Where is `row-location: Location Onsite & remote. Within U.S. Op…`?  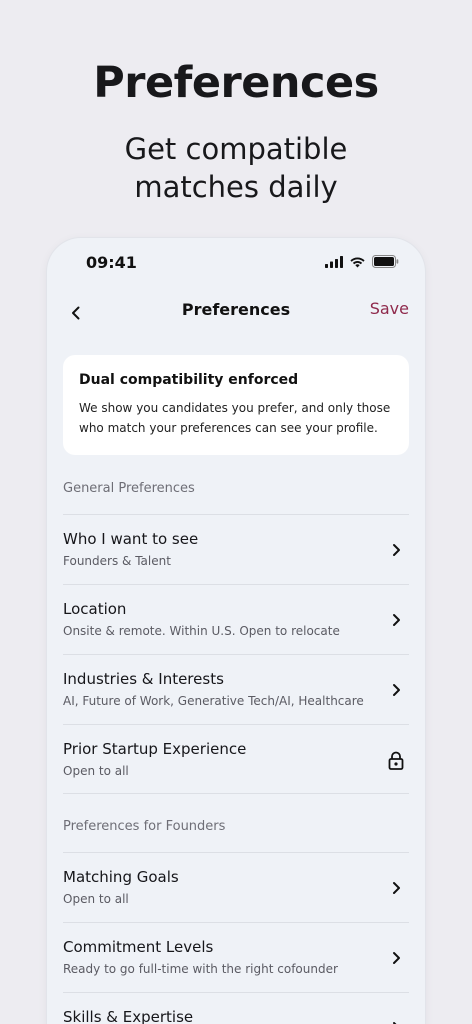 row-location: Location Onsite & remote. Within U.S. Op… is located at coordinates (236, 619).